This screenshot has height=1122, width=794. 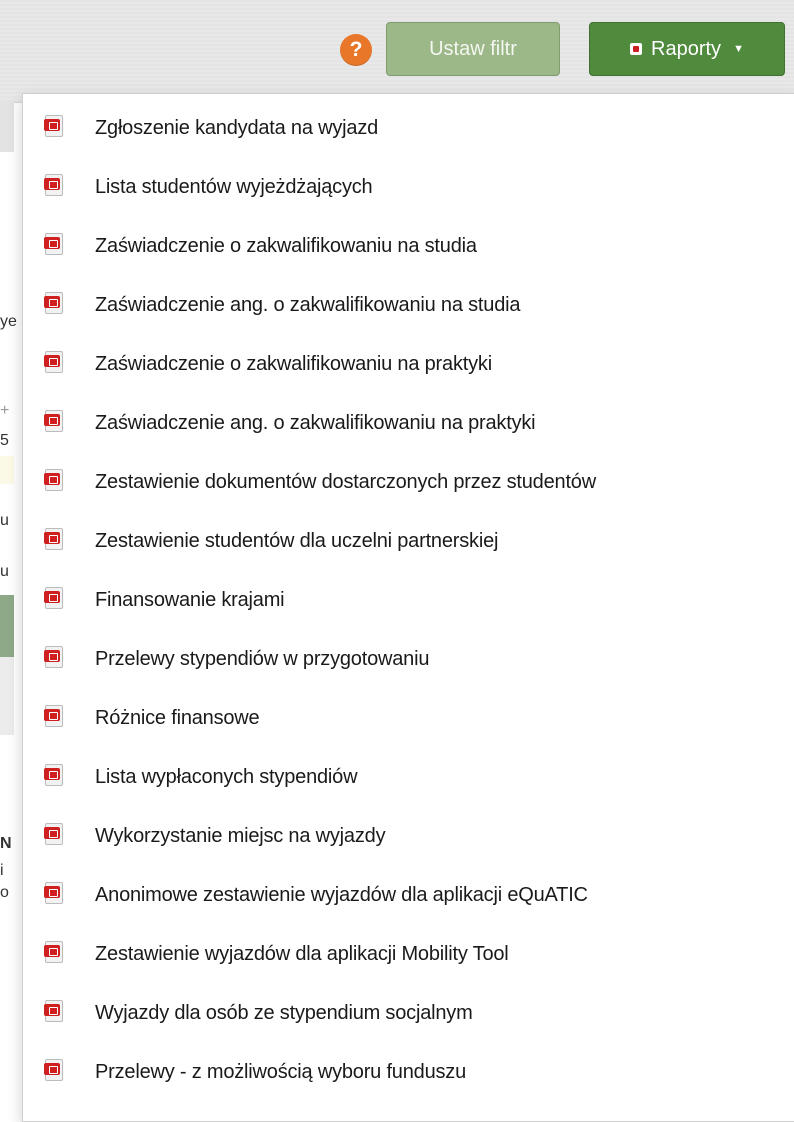 I want to click on menu-item-report: Różnice finansowe, so click(x=408, y=723).